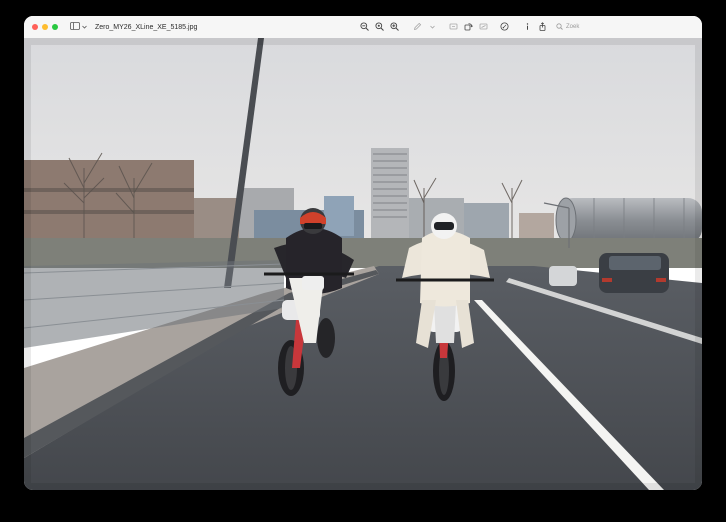  What do you see at coordinates (55, 27) in the screenshot?
I see `zoom-button` at bounding box center [55, 27].